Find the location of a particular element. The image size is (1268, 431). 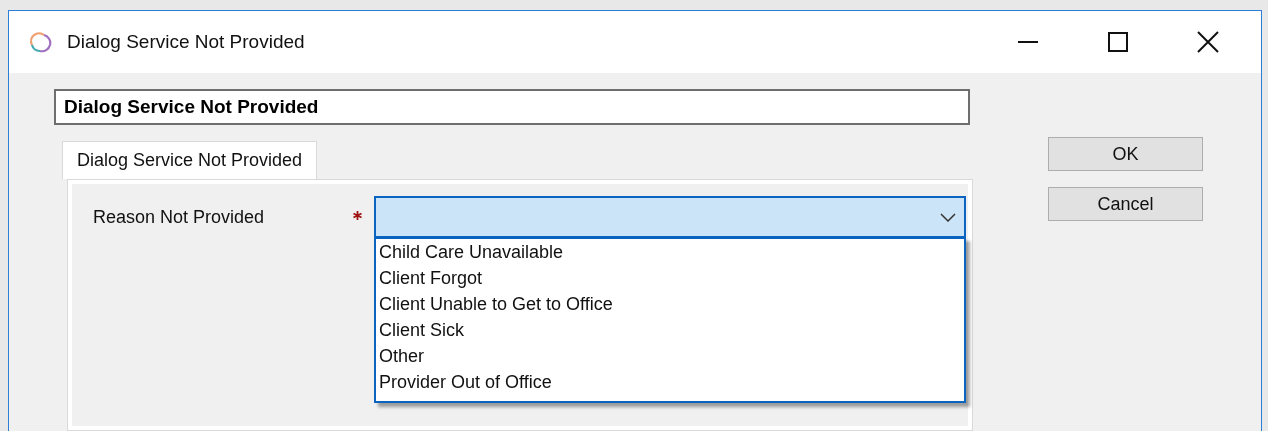

field-label: Reason Not Provided is located at coordinates (179, 217).